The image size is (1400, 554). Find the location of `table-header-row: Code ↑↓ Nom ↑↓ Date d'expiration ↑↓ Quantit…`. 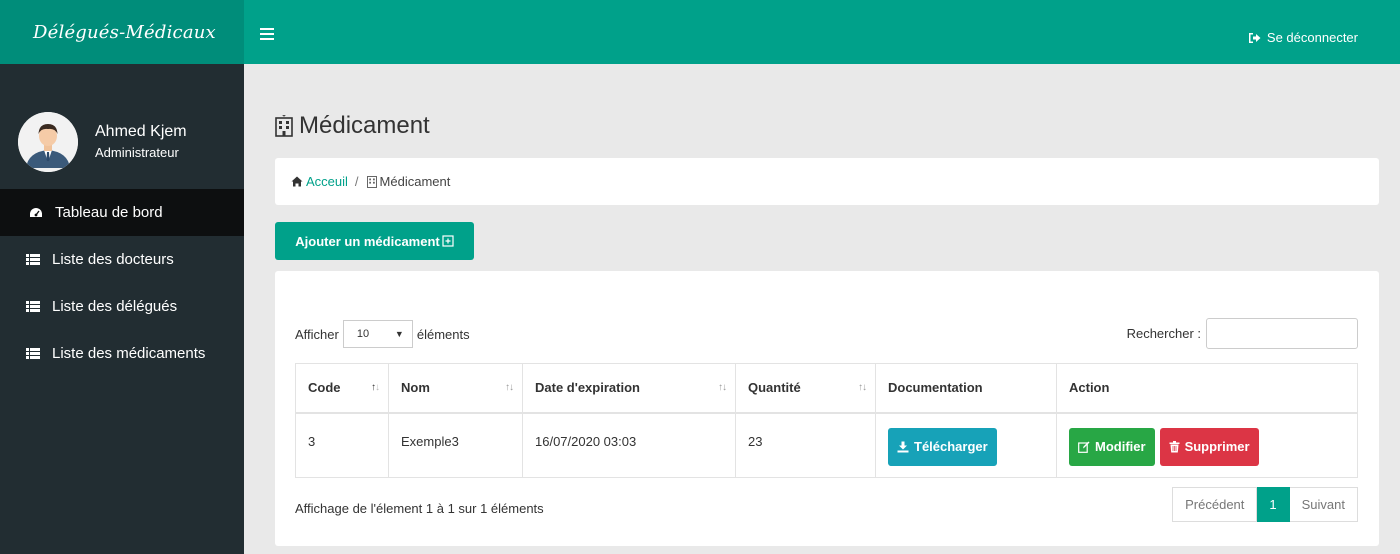

table-header-row: Code ↑↓ Nom ↑↓ Date d'expiration ↑↓ Quantit… is located at coordinates (826, 388).